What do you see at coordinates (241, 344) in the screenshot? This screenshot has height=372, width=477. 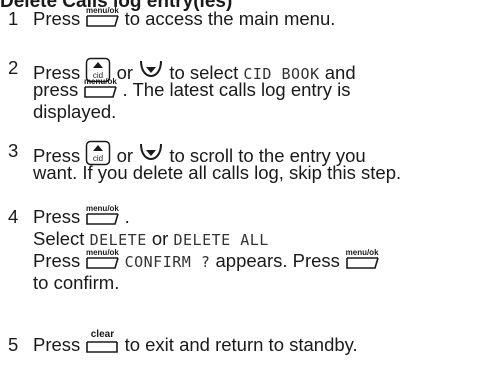 I see `step-text: to exit and return to standby.` at bounding box center [241, 344].